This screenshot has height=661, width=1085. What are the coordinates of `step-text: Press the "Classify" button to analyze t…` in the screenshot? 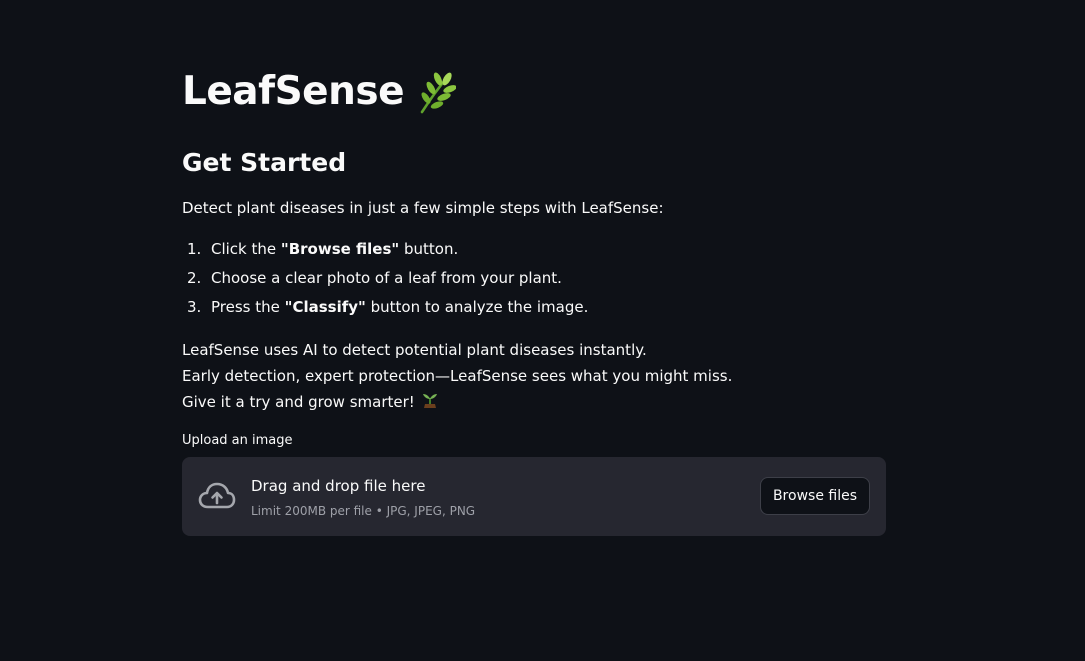 It's located at (400, 307).